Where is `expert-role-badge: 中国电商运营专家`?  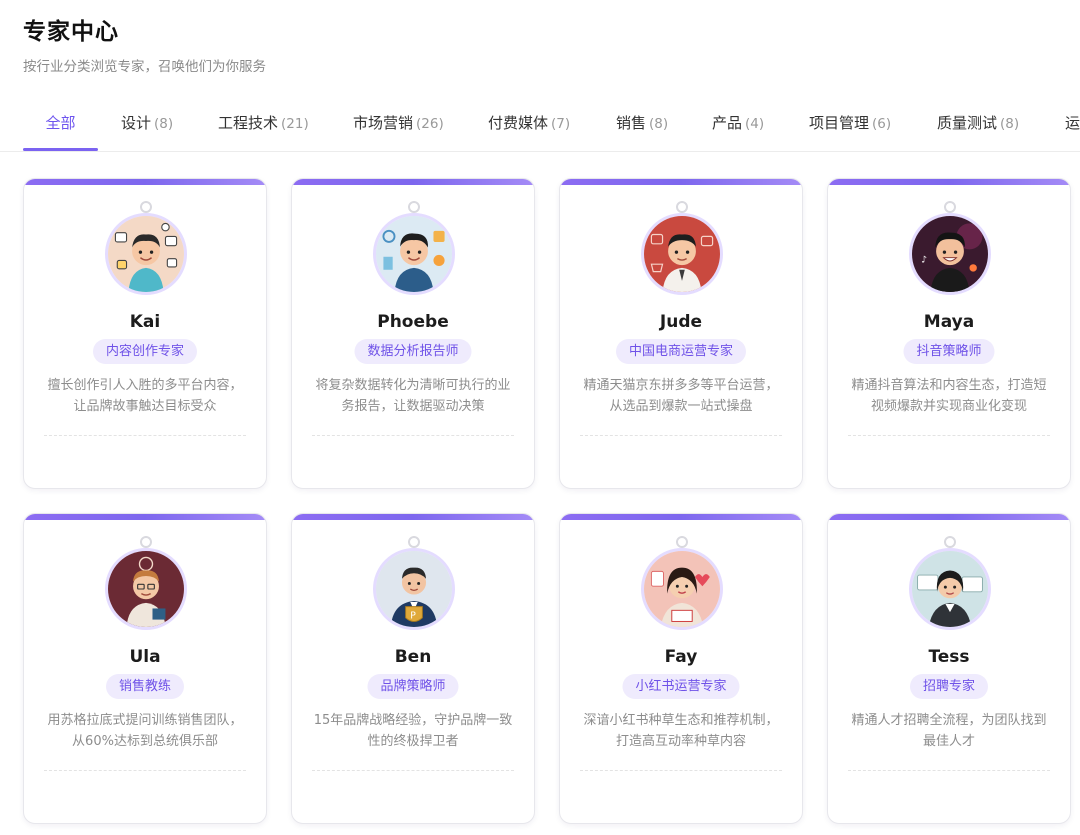
expert-role-badge: 中国电商运营专家 is located at coordinates (681, 351).